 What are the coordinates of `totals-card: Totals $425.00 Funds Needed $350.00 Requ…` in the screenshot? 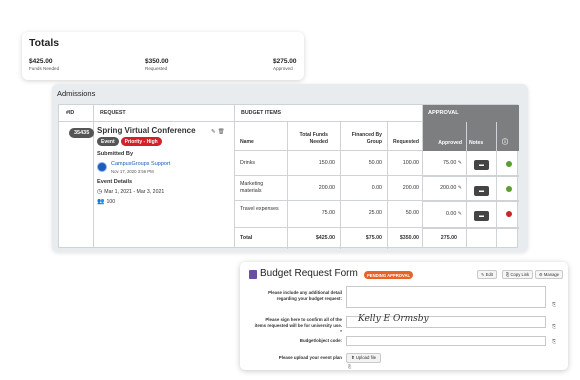 It's located at (163, 56).